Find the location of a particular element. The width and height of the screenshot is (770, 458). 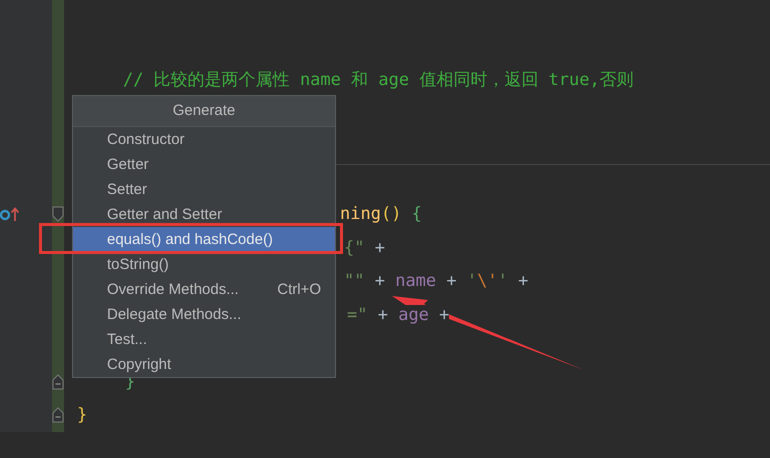

code-line: =" + age + is located at coordinates (398, 315).